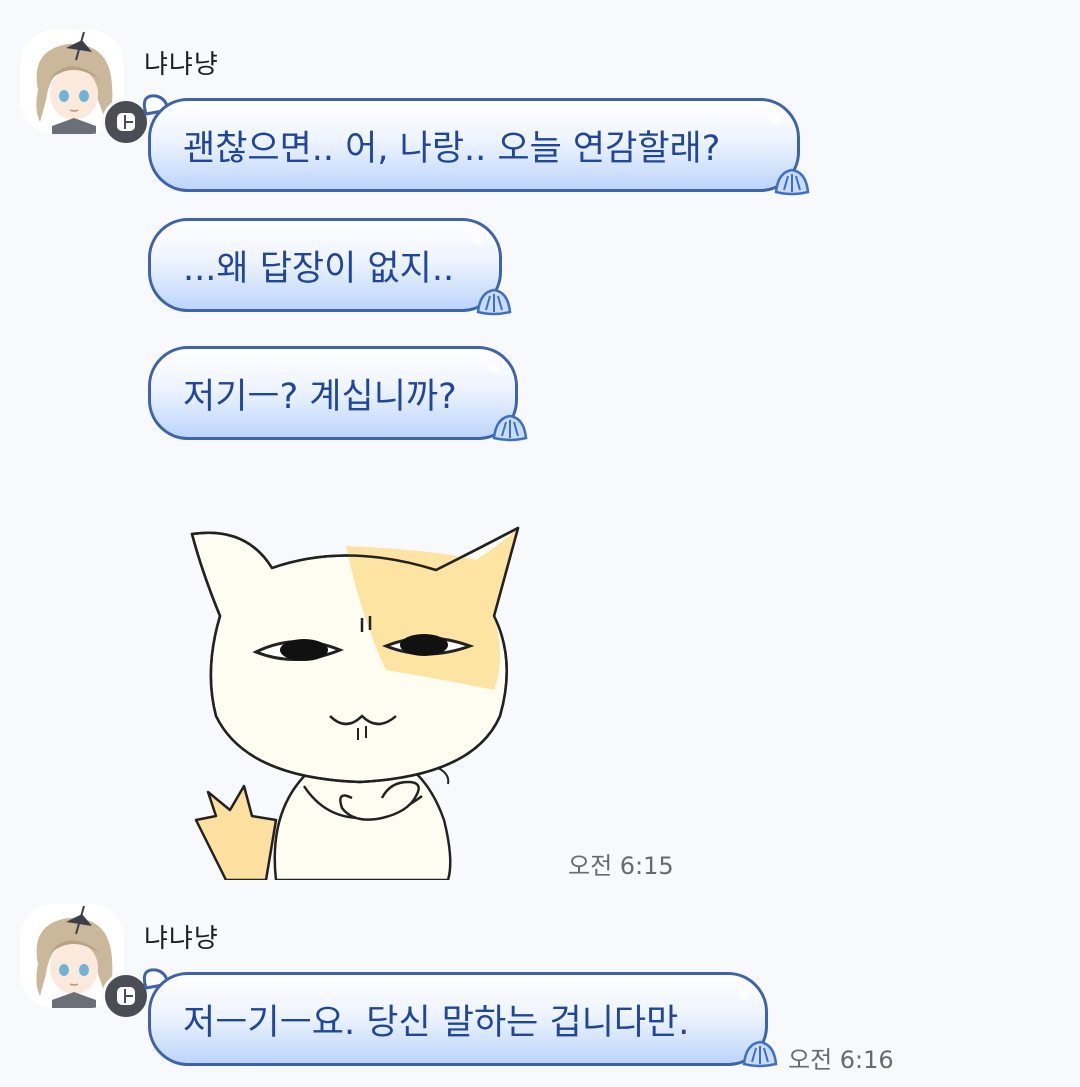  I want to click on message-time: 오전 6:16, so click(841, 1060).